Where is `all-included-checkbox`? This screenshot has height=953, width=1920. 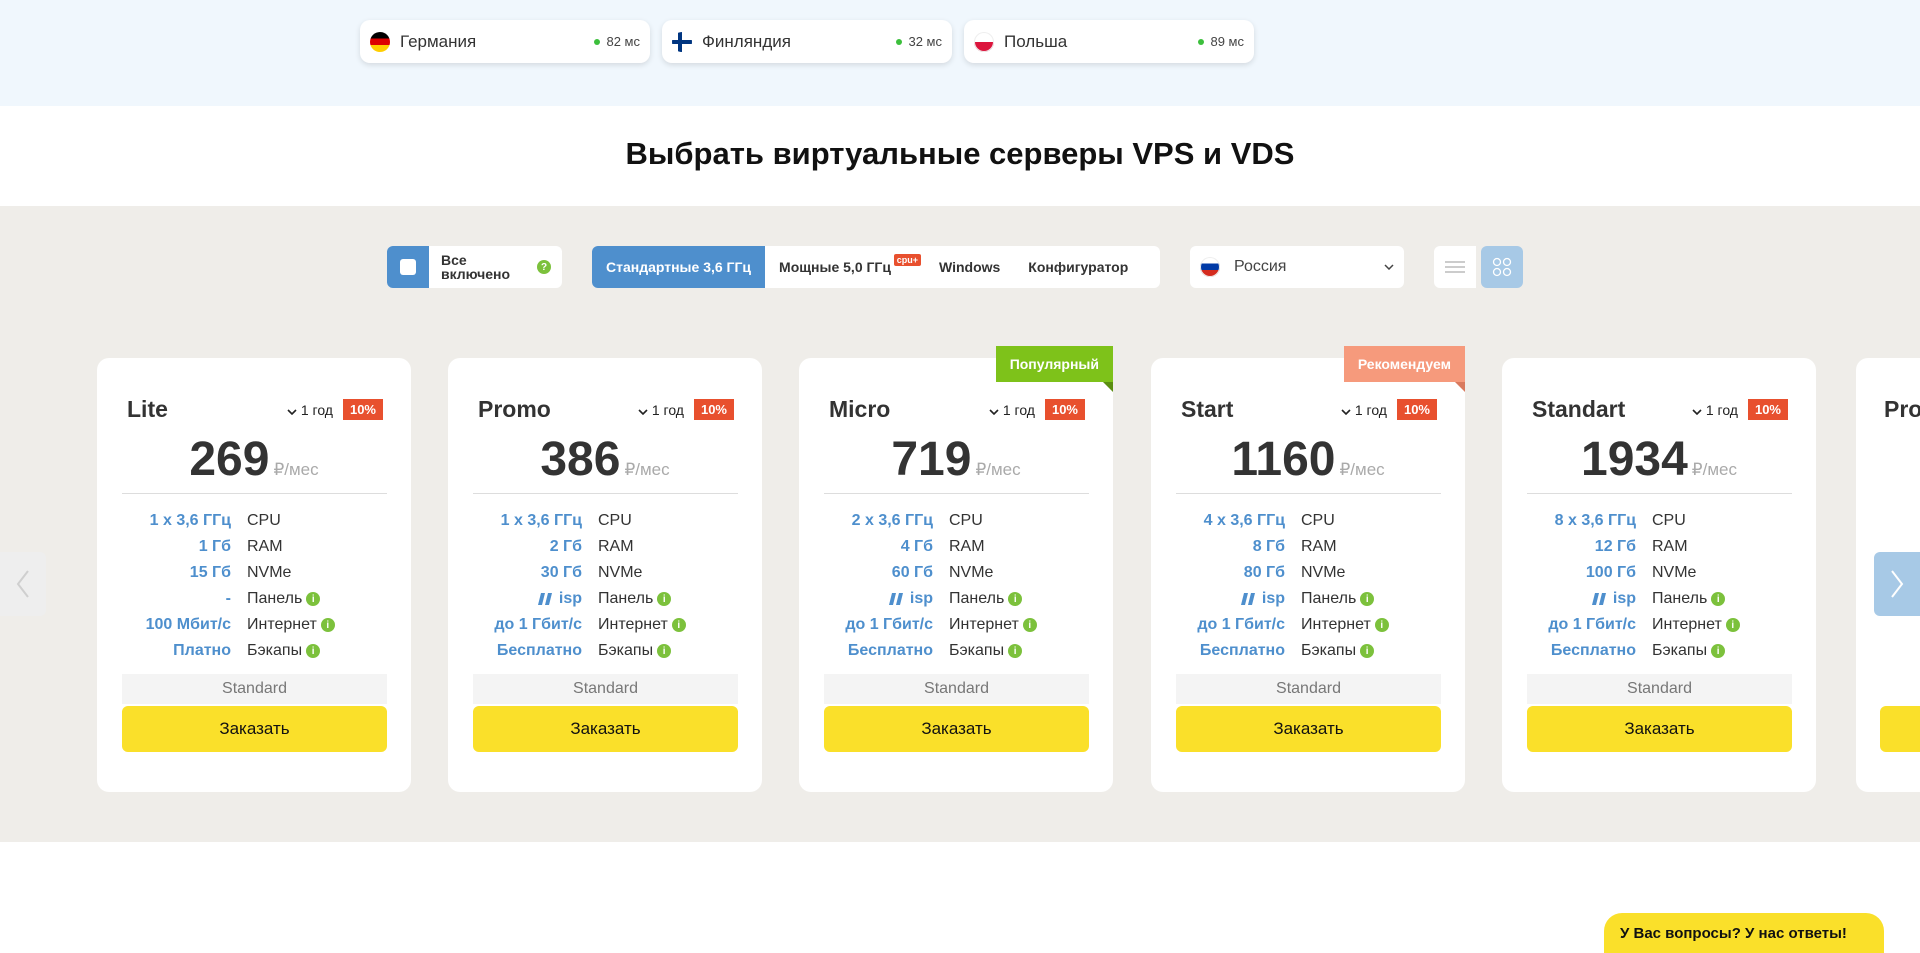 all-included-checkbox is located at coordinates (408, 267).